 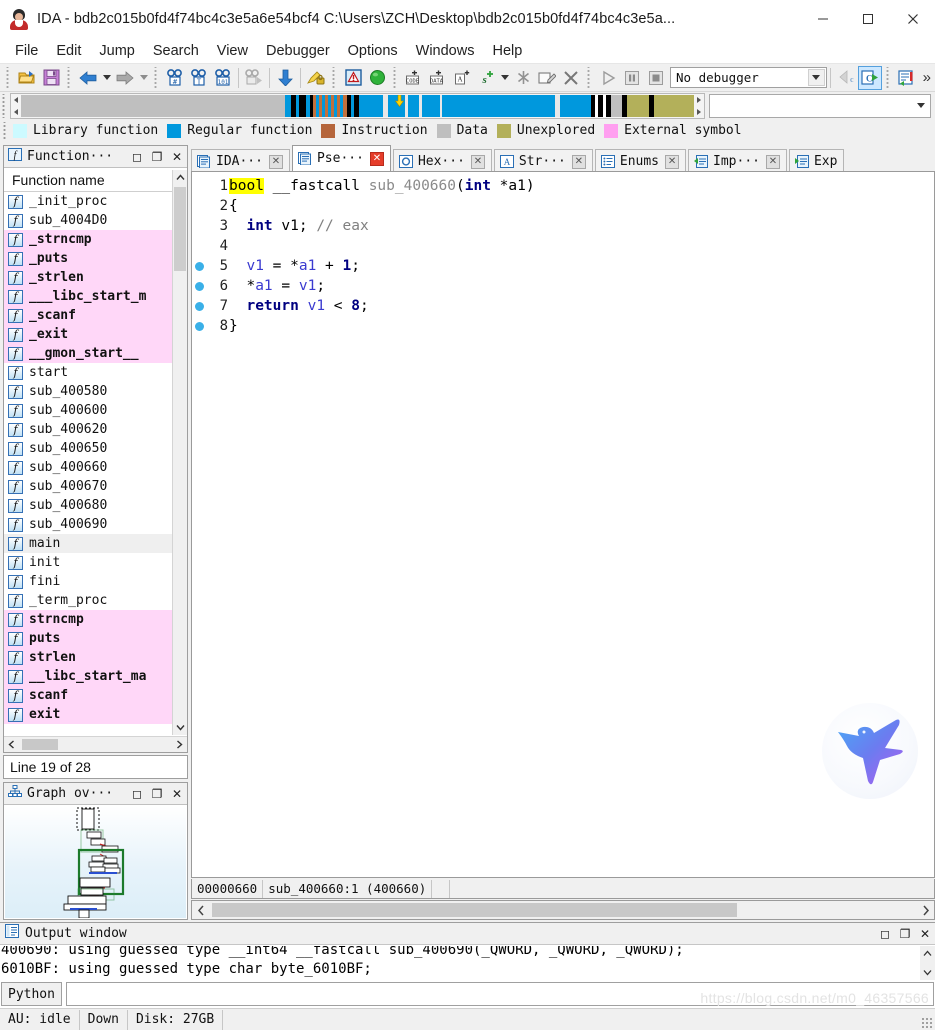 I want to click on search-hash-icon: #, so click(x=175, y=78).